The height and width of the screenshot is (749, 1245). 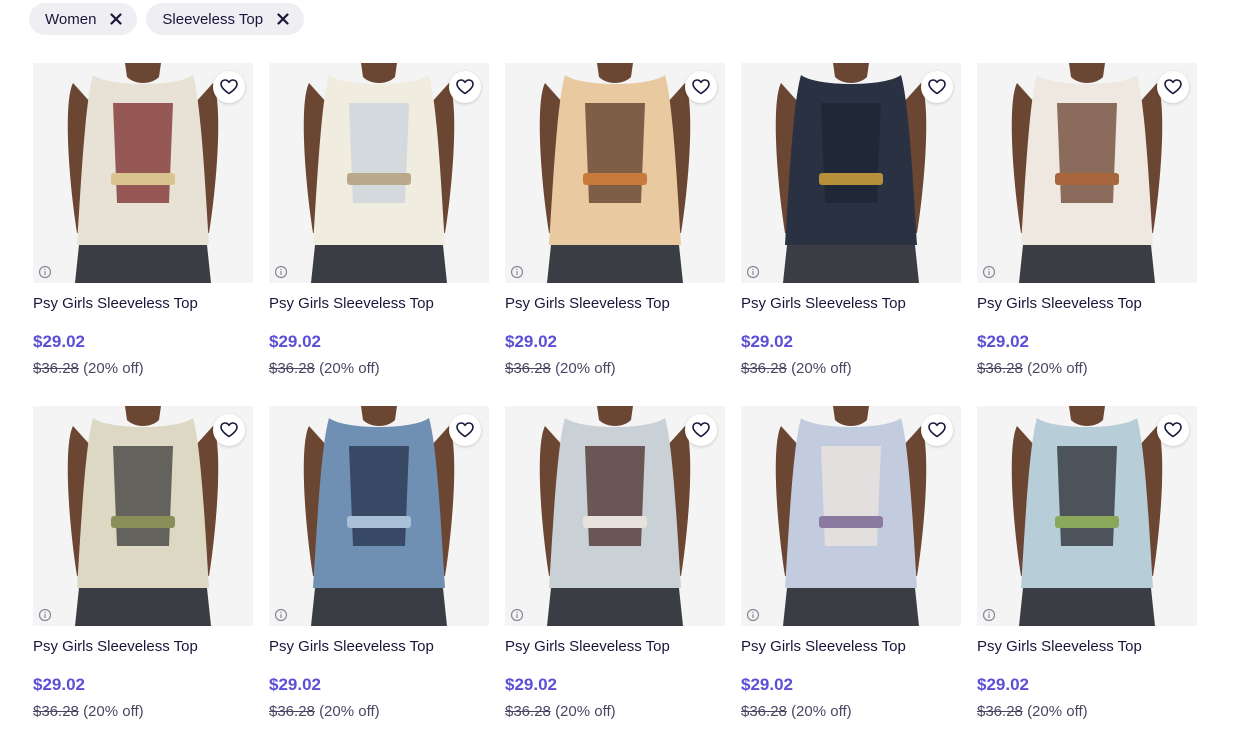 I want to click on filter-chip-sleeveless-top: Sleeveless Top, so click(x=225, y=19).